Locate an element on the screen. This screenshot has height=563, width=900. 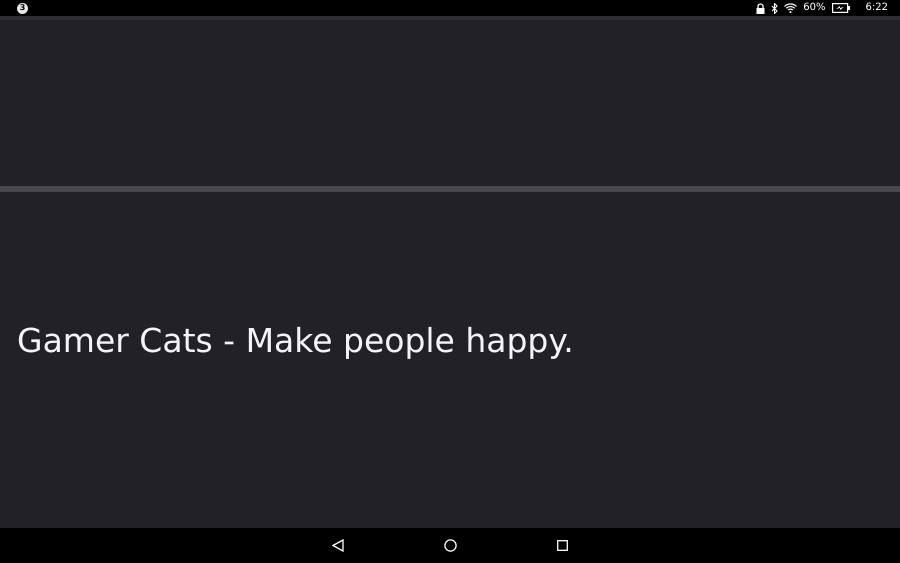
recents-icon is located at coordinates (562, 545).